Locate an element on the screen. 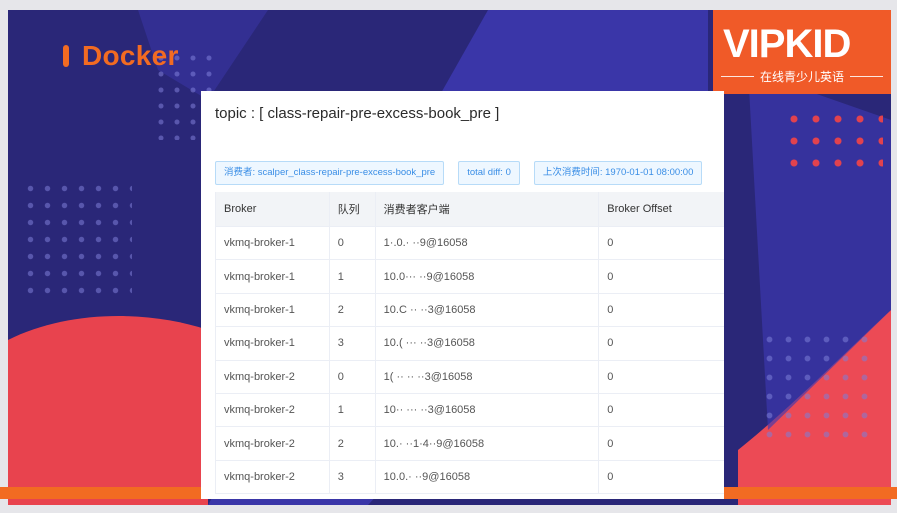 The height and width of the screenshot is (513, 897). logo-subtitle: 在线青少儿英语 is located at coordinates (802, 77).